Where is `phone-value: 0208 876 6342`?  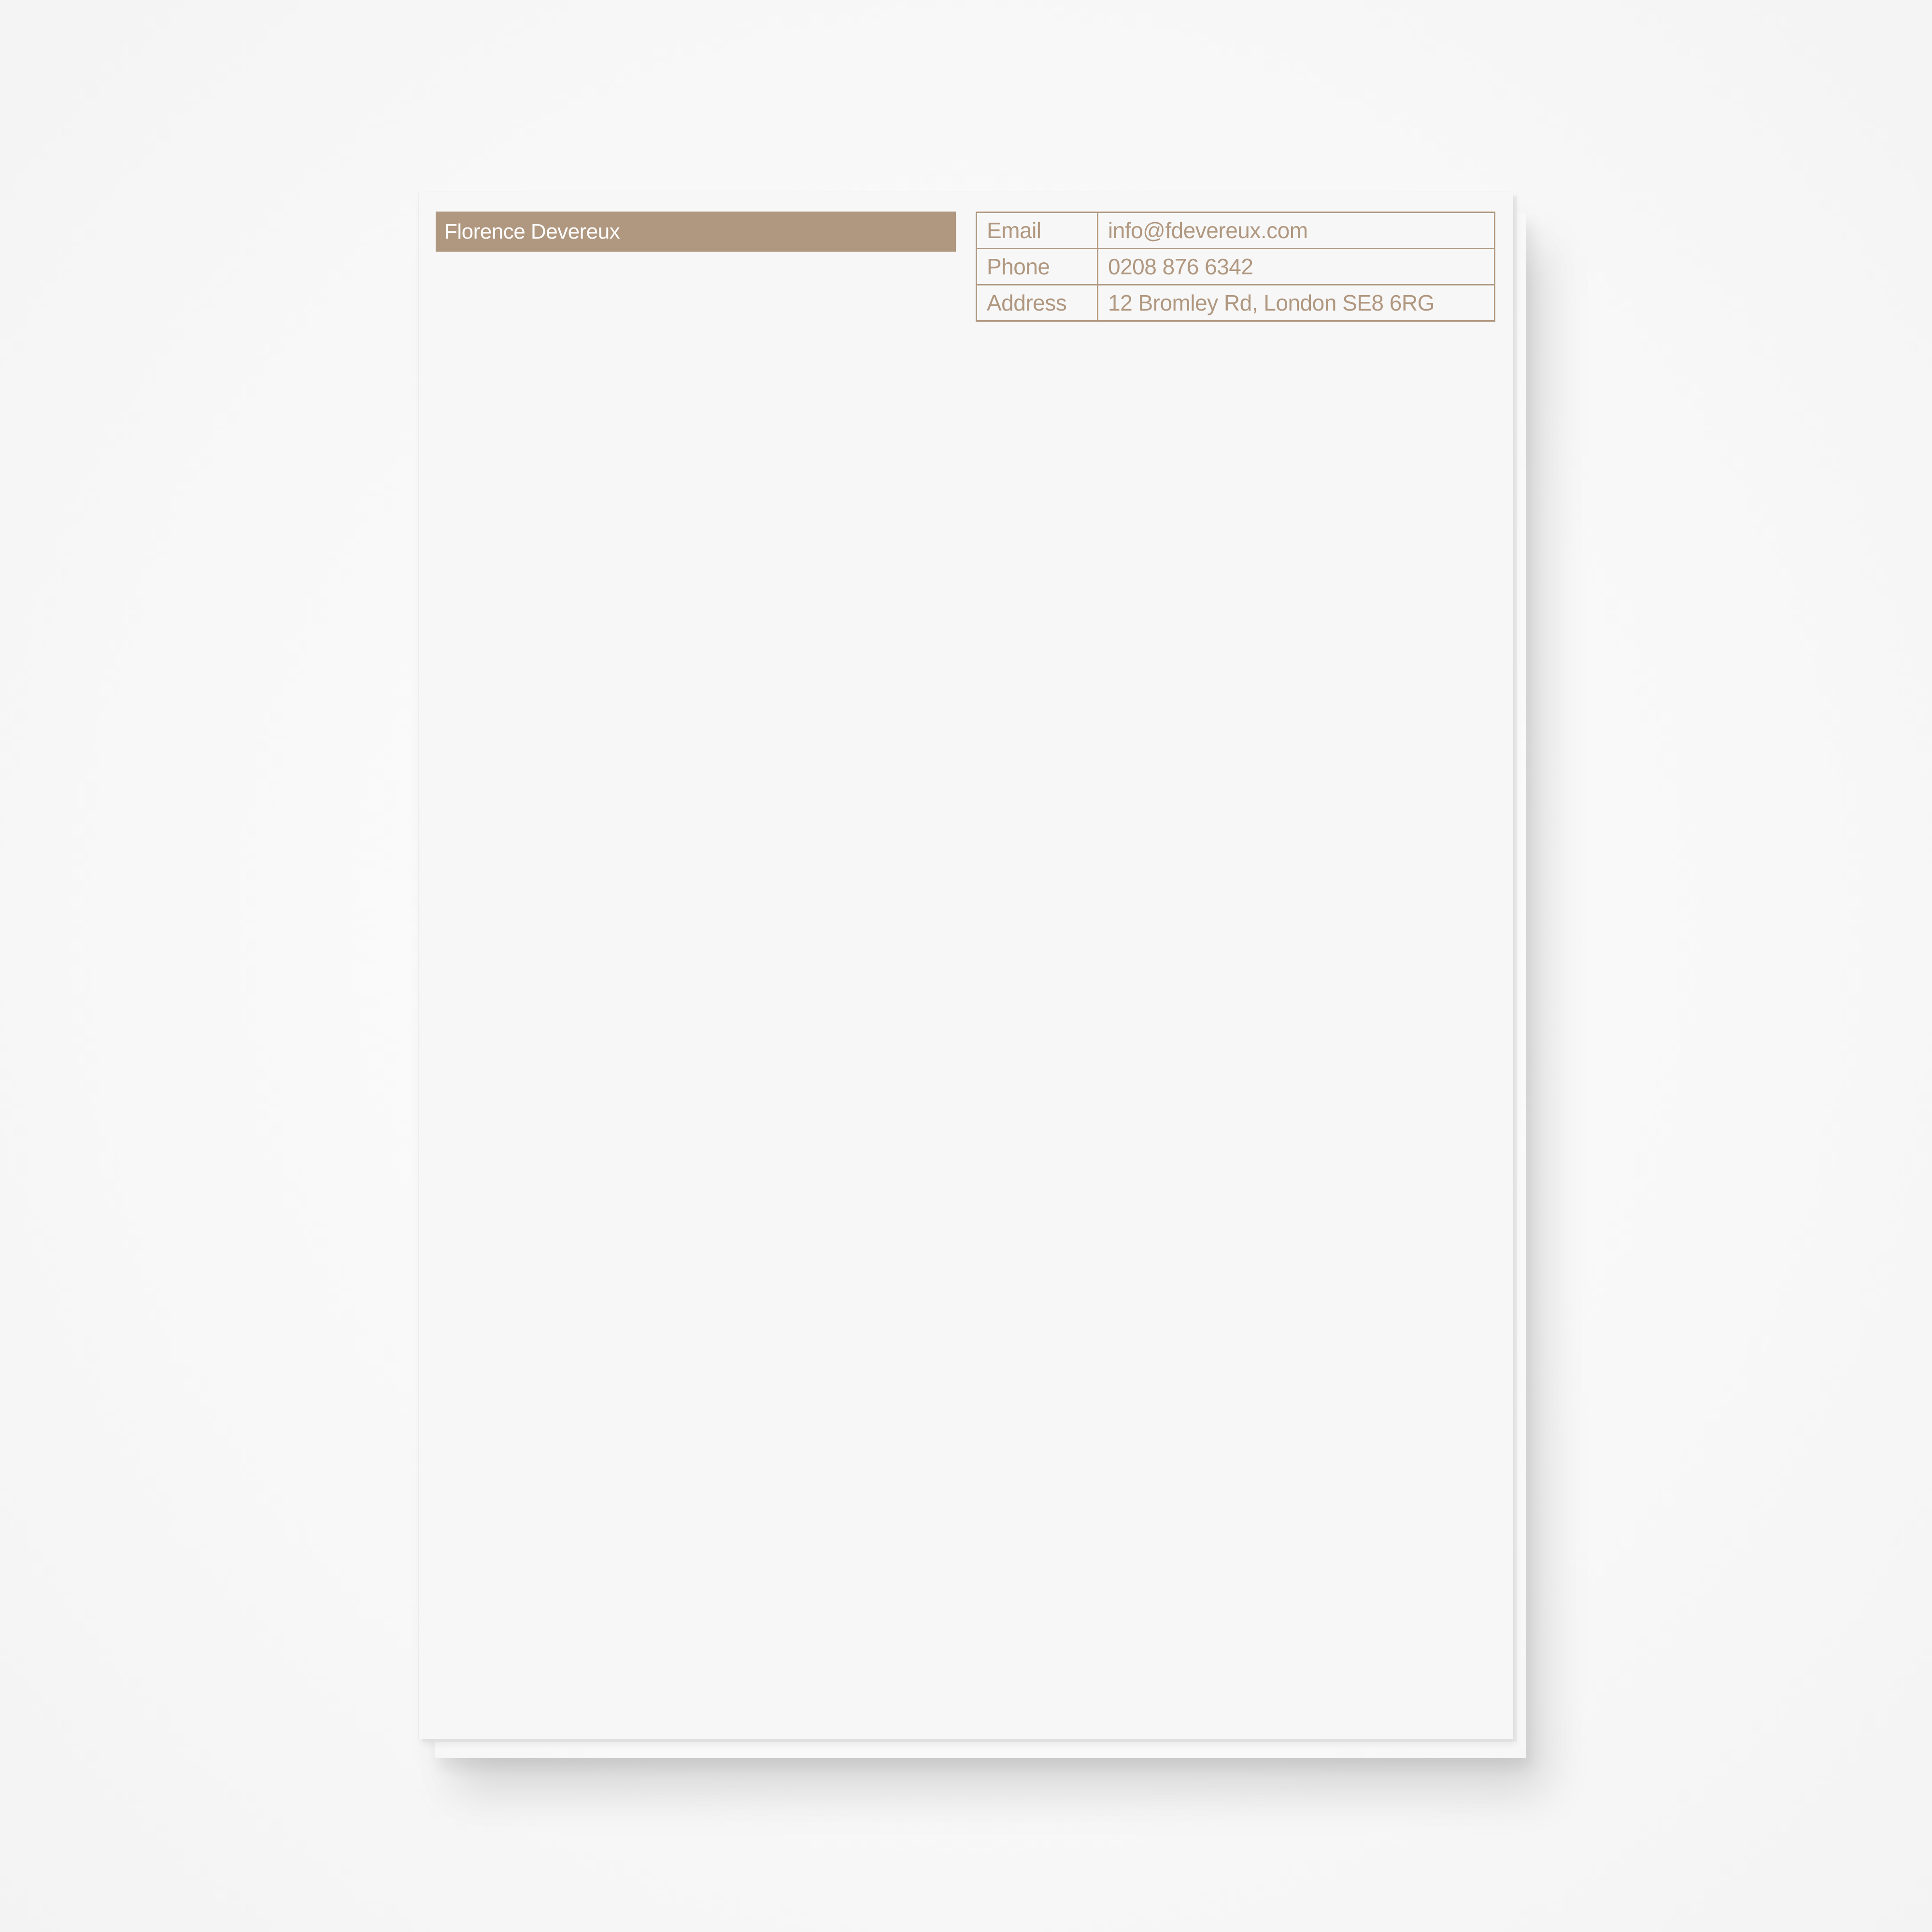
phone-value: 0208 876 6342 is located at coordinates (1296, 266).